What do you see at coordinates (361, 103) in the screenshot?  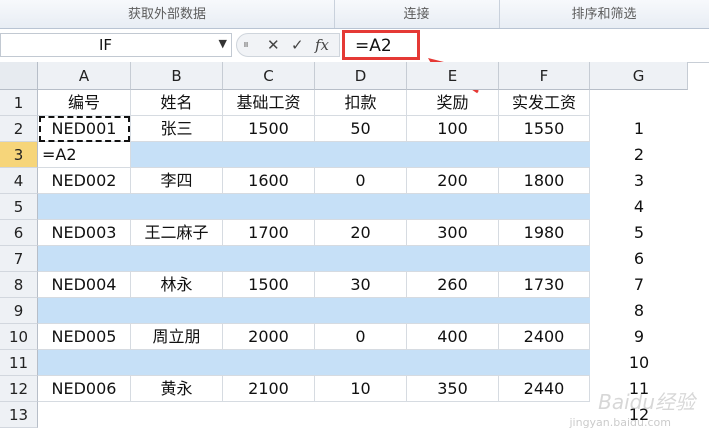 I see `header-cell: 扣款` at bounding box center [361, 103].